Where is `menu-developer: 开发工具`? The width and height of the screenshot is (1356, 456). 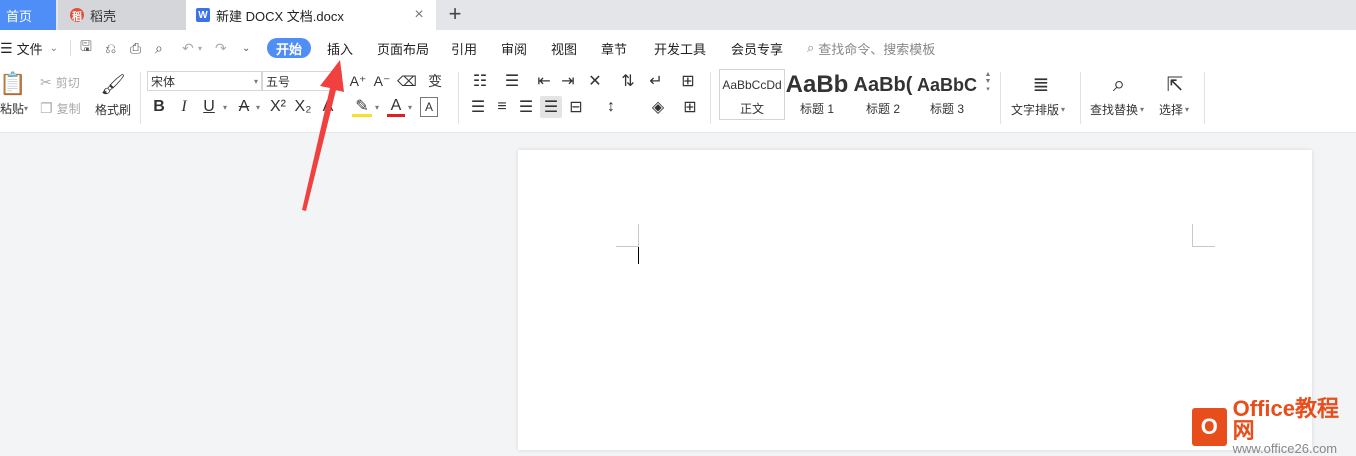
menu-developer: 开发工具 is located at coordinates (680, 48).